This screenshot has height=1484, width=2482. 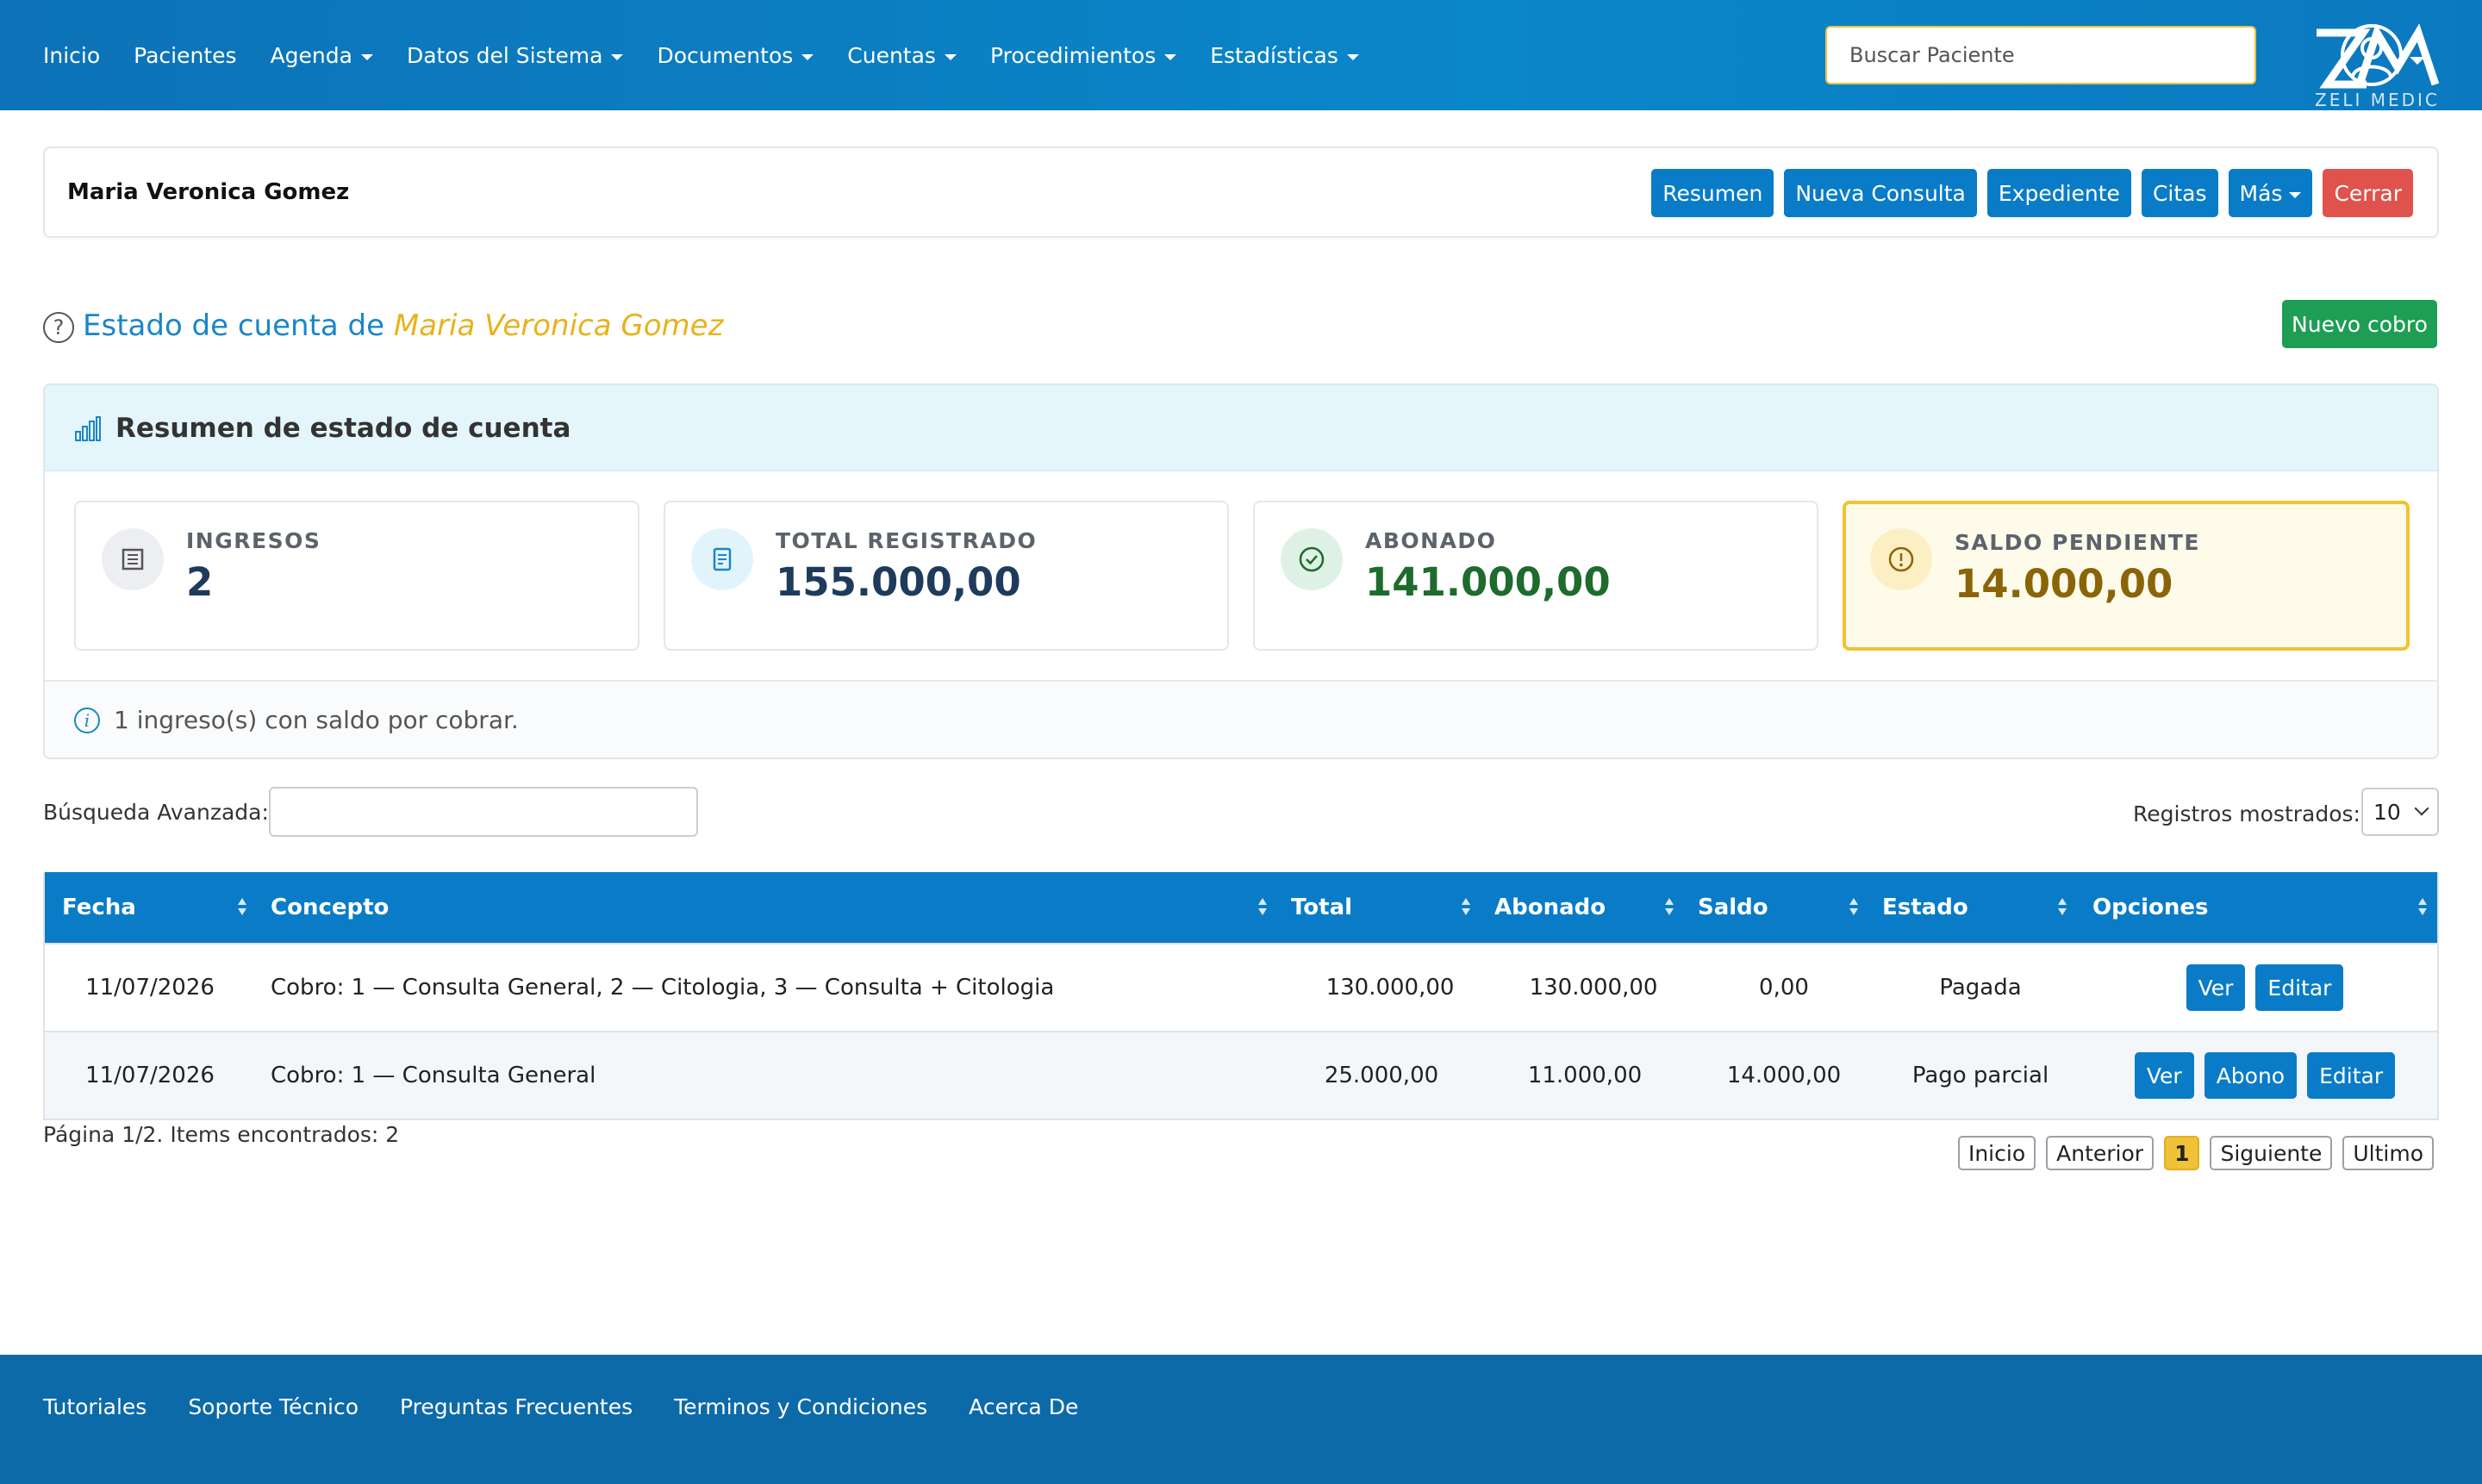 I want to click on cell-concepto: Cobro: 1 — Consulta General, so click(x=433, y=1076).